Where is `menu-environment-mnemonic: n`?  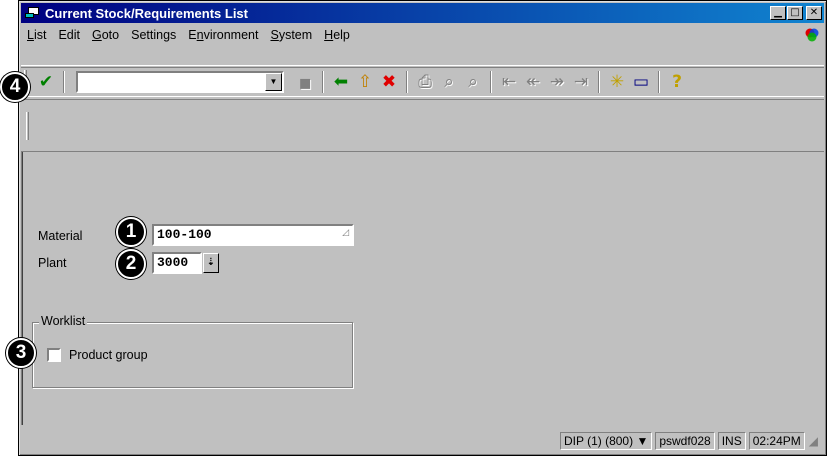 menu-environment-mnemonic: n is located at coordinates (200, 35).